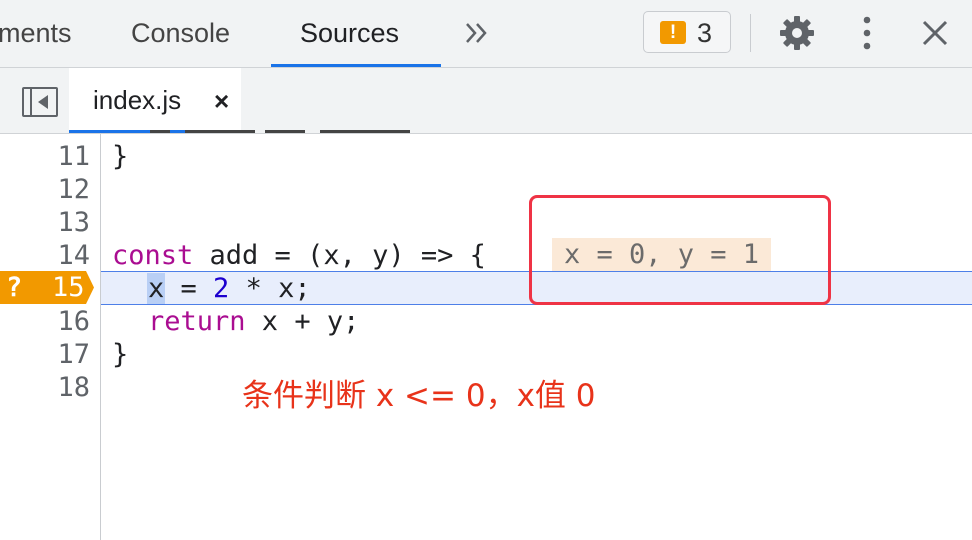  I want to click on gear-icon, so click(797, 33).